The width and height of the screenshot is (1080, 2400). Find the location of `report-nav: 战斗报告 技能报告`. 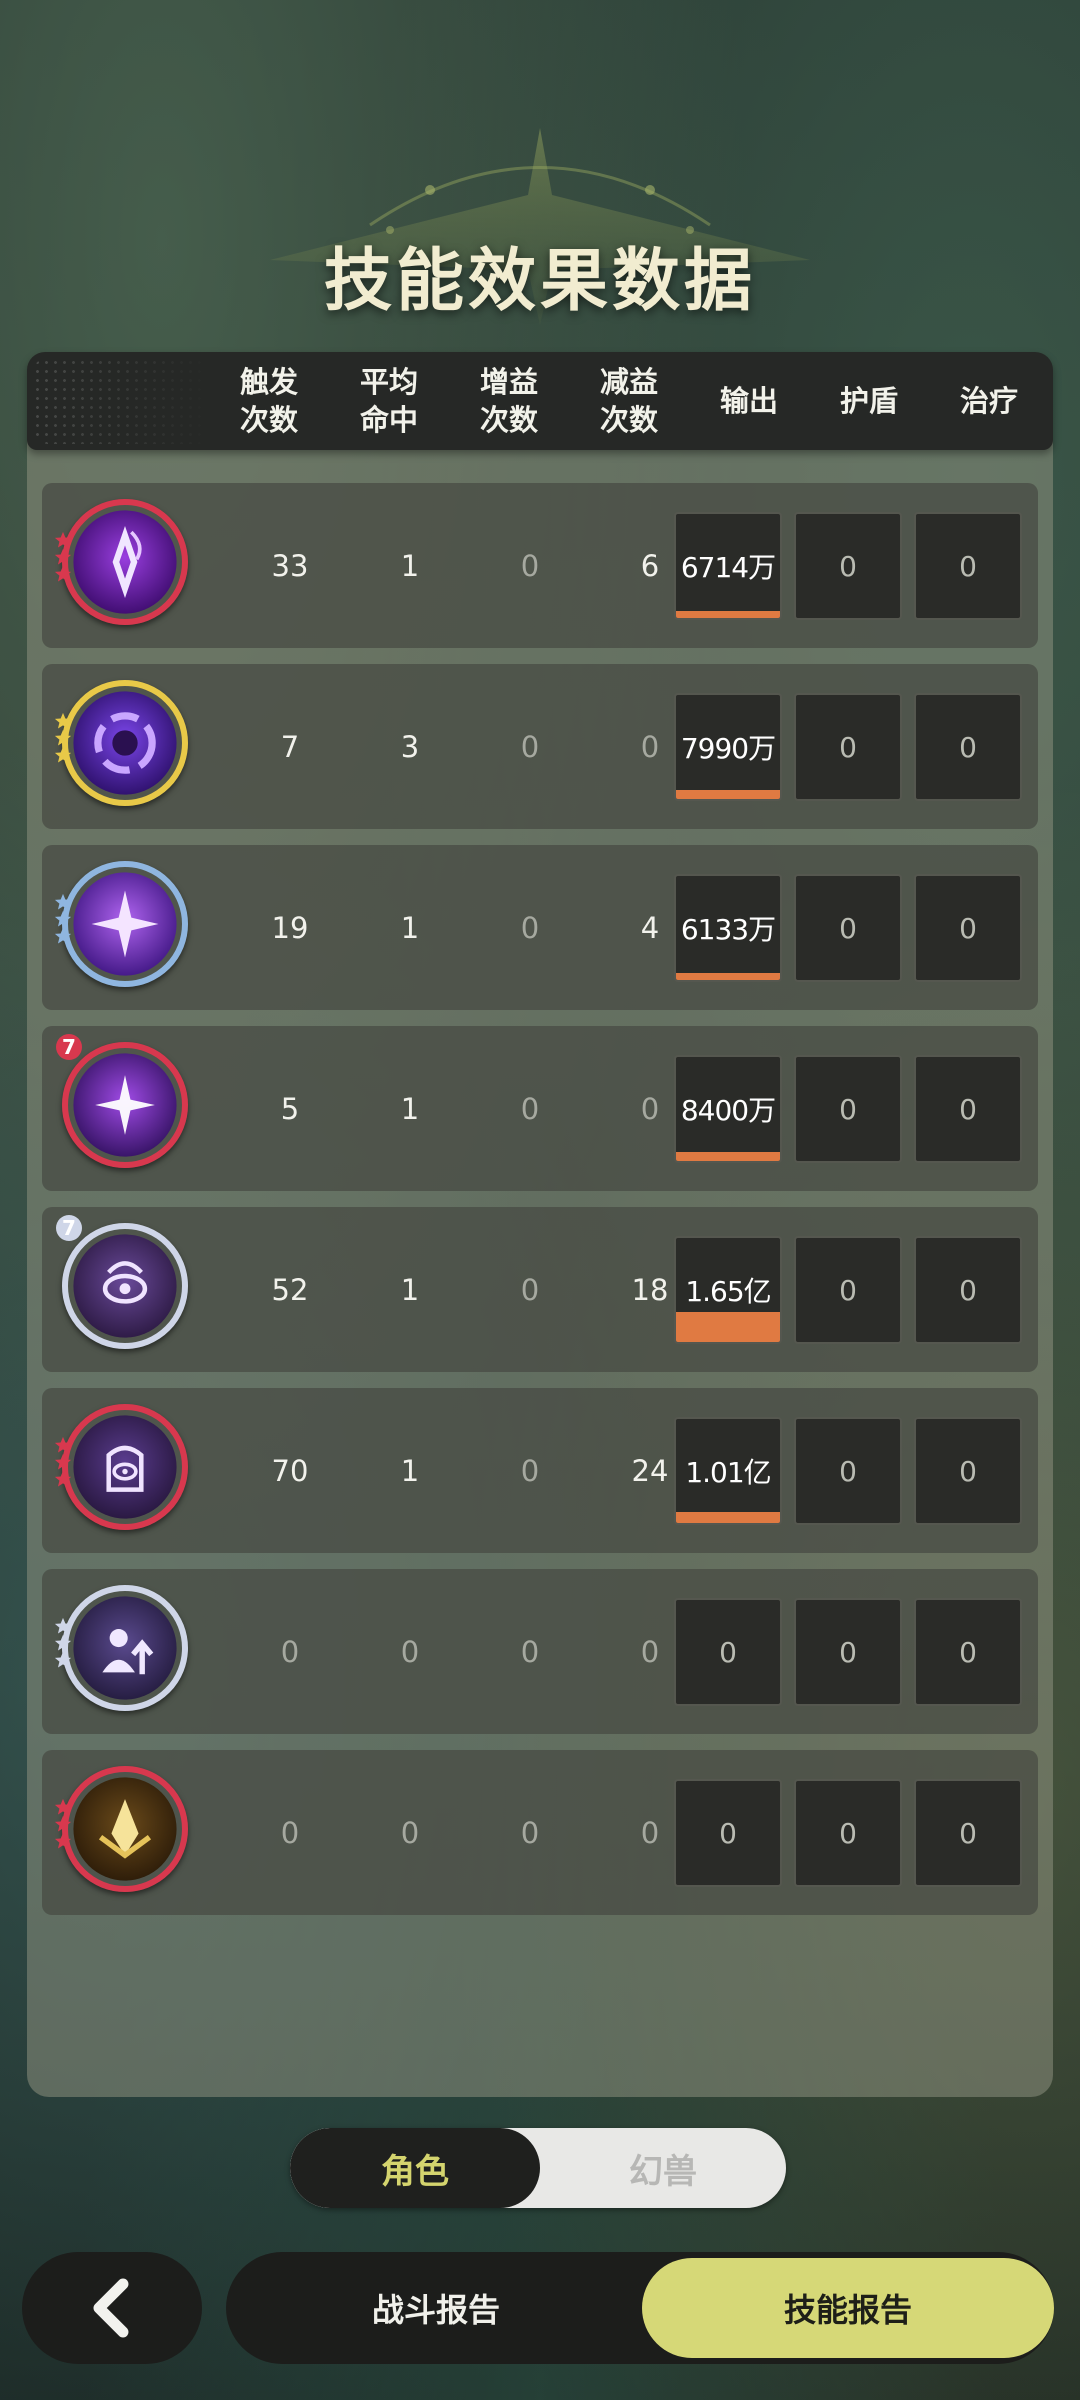

report-nav: 战斗报告 技能报告 is located at coordinates (640, 2308).